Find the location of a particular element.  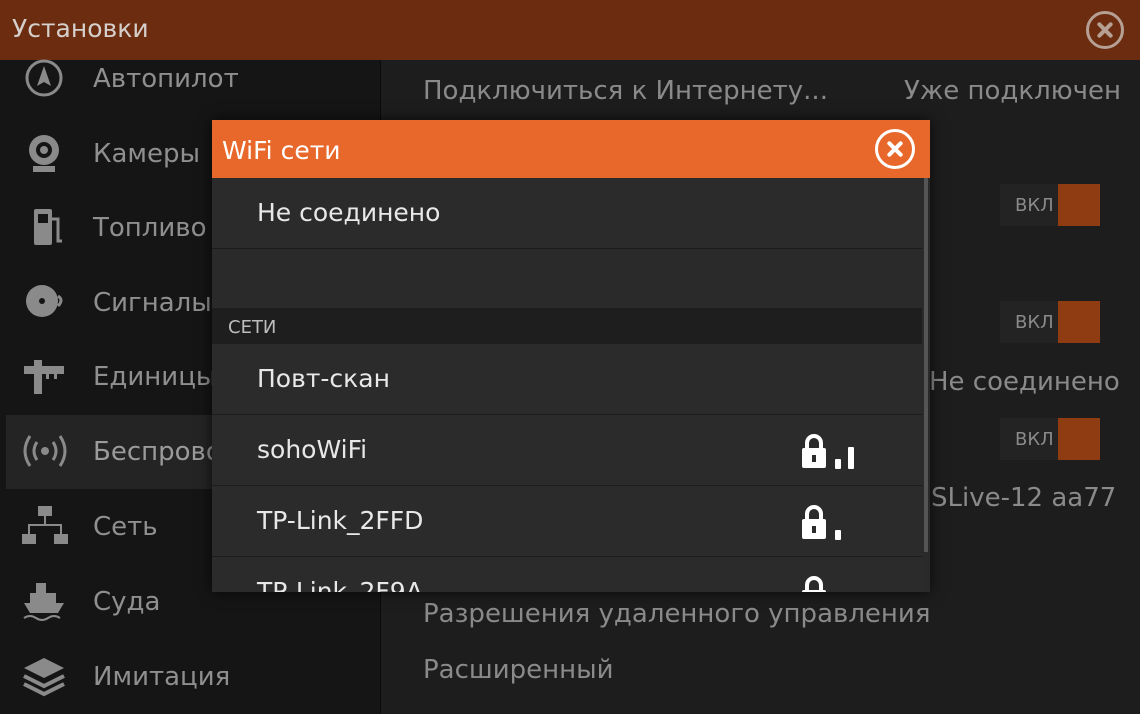

networks-section-header: СЕТИ is located at coordinates (567, 326).